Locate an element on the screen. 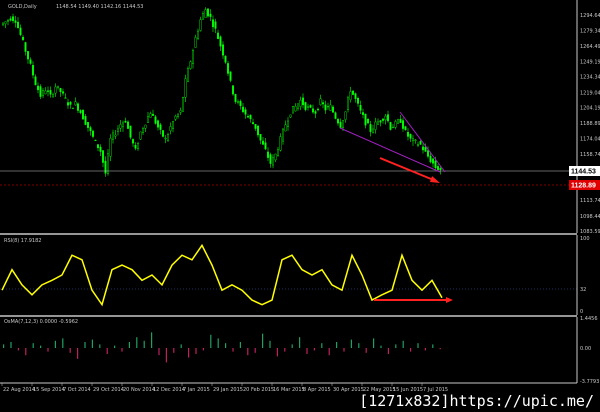 The image size is (600, 412). trendline-upper is located at coordinates (422, 142).